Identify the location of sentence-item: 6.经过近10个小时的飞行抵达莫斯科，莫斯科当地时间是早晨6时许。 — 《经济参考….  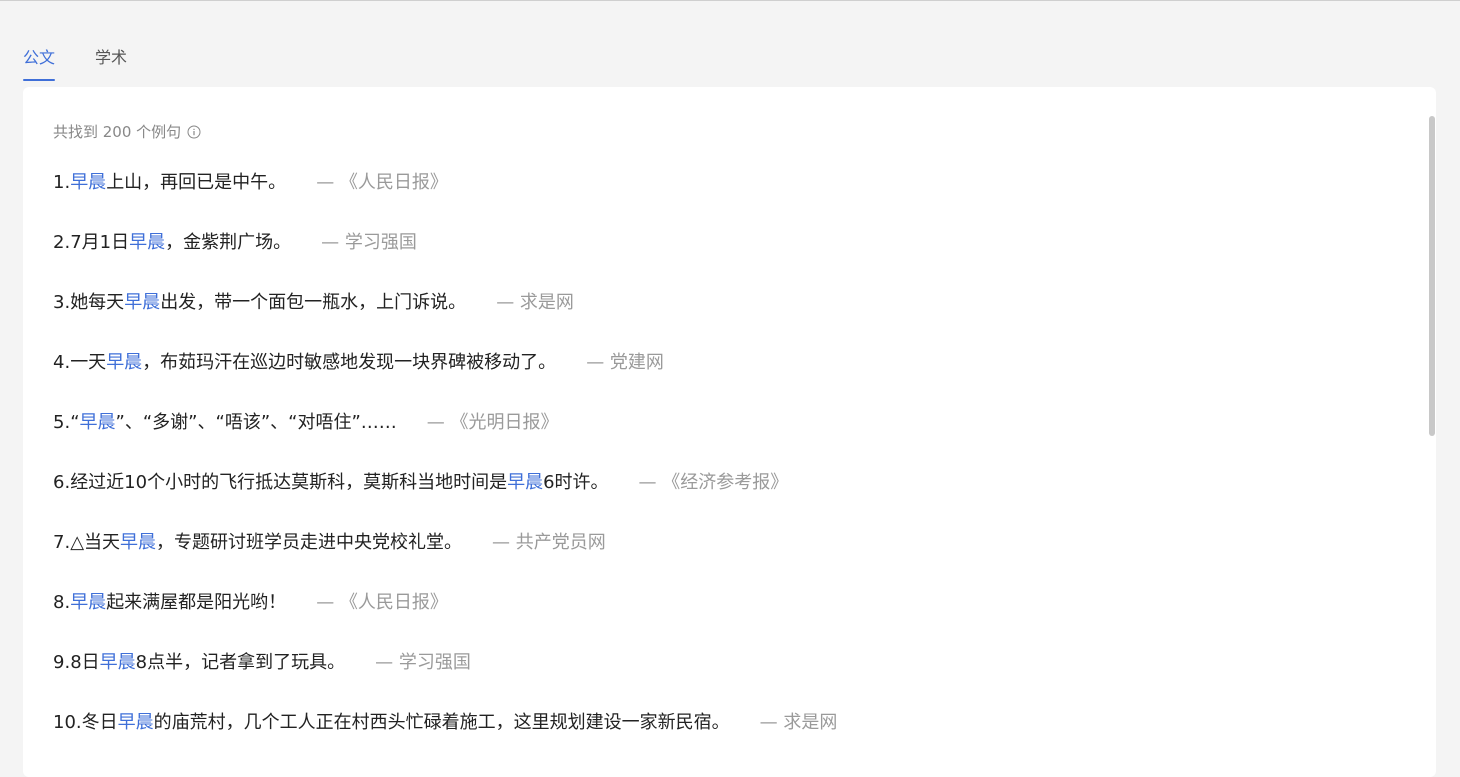
(718, 499).